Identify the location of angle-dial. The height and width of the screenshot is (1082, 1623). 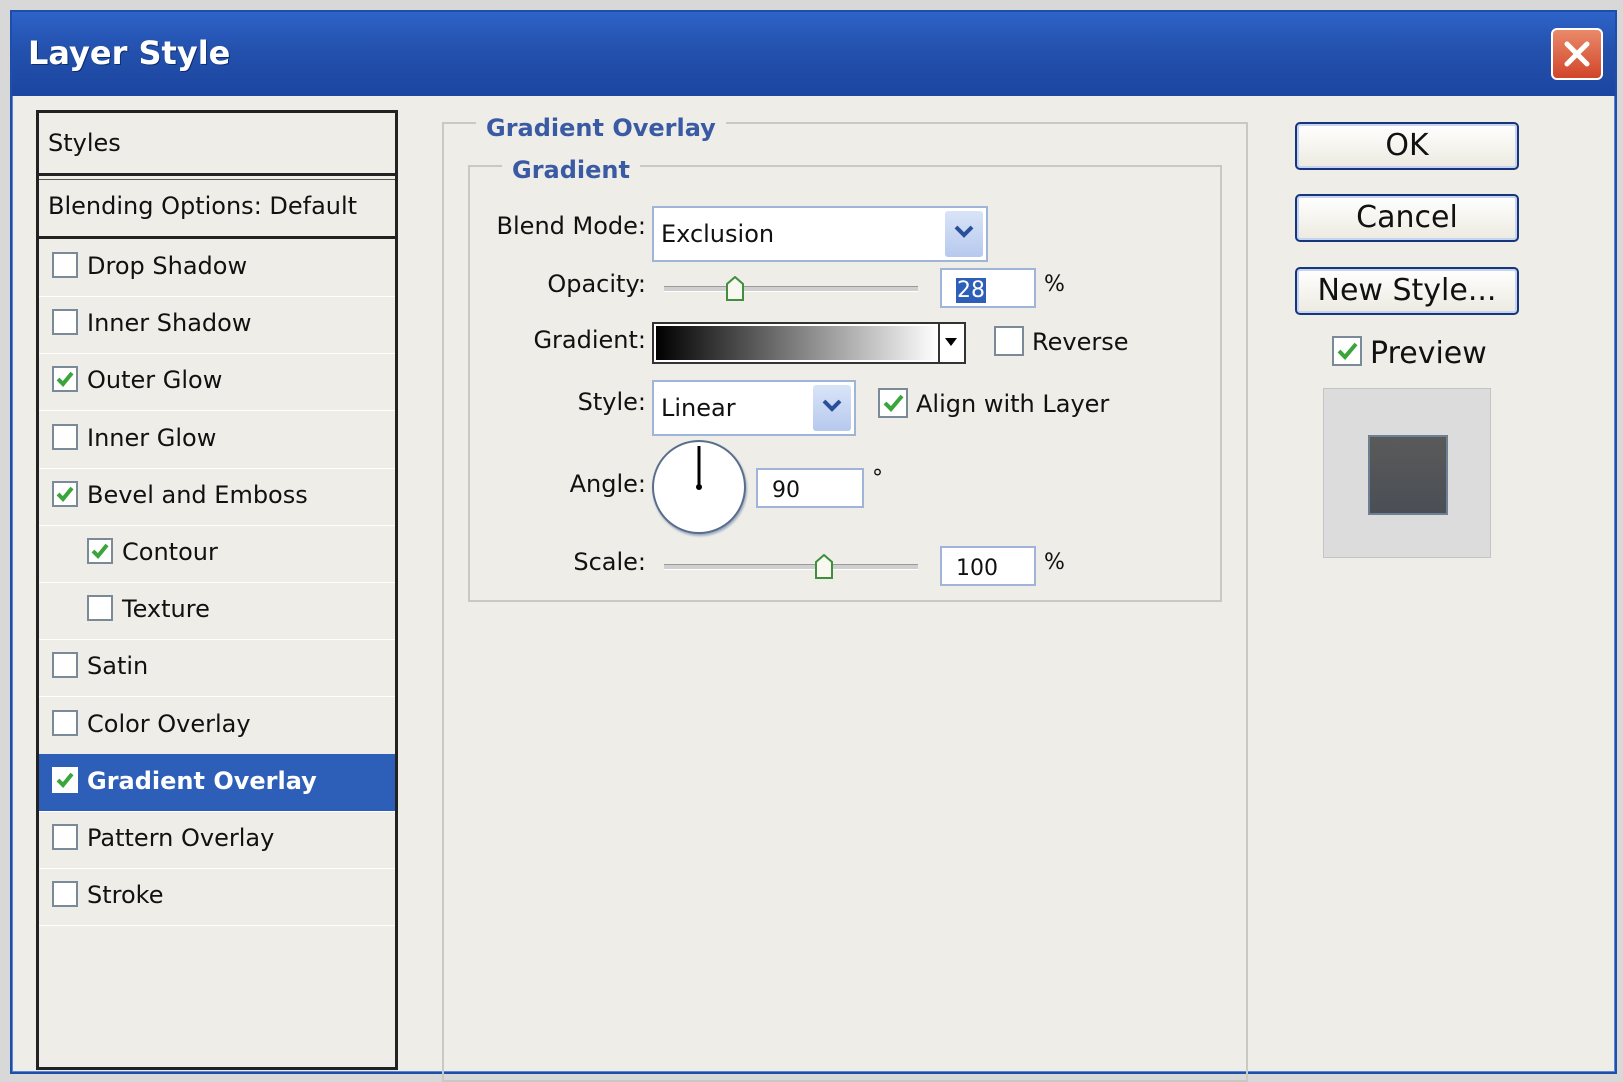
(699, 487).